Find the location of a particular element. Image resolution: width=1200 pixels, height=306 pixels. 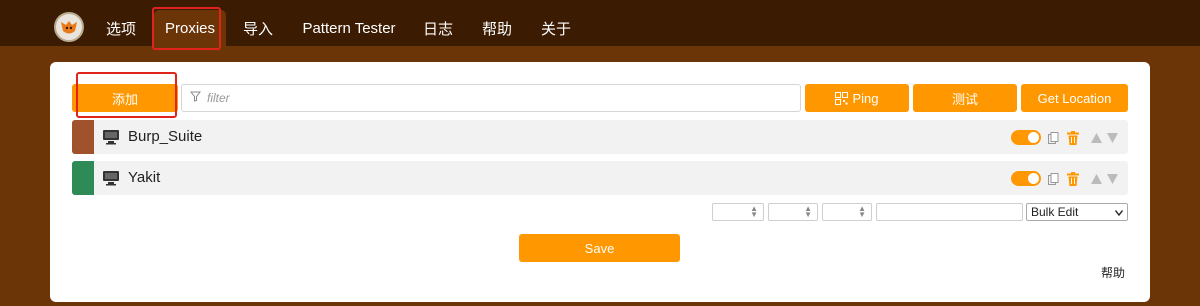

tab-pattern-tester: Pattern Tester is located at coordinates (349, 28).